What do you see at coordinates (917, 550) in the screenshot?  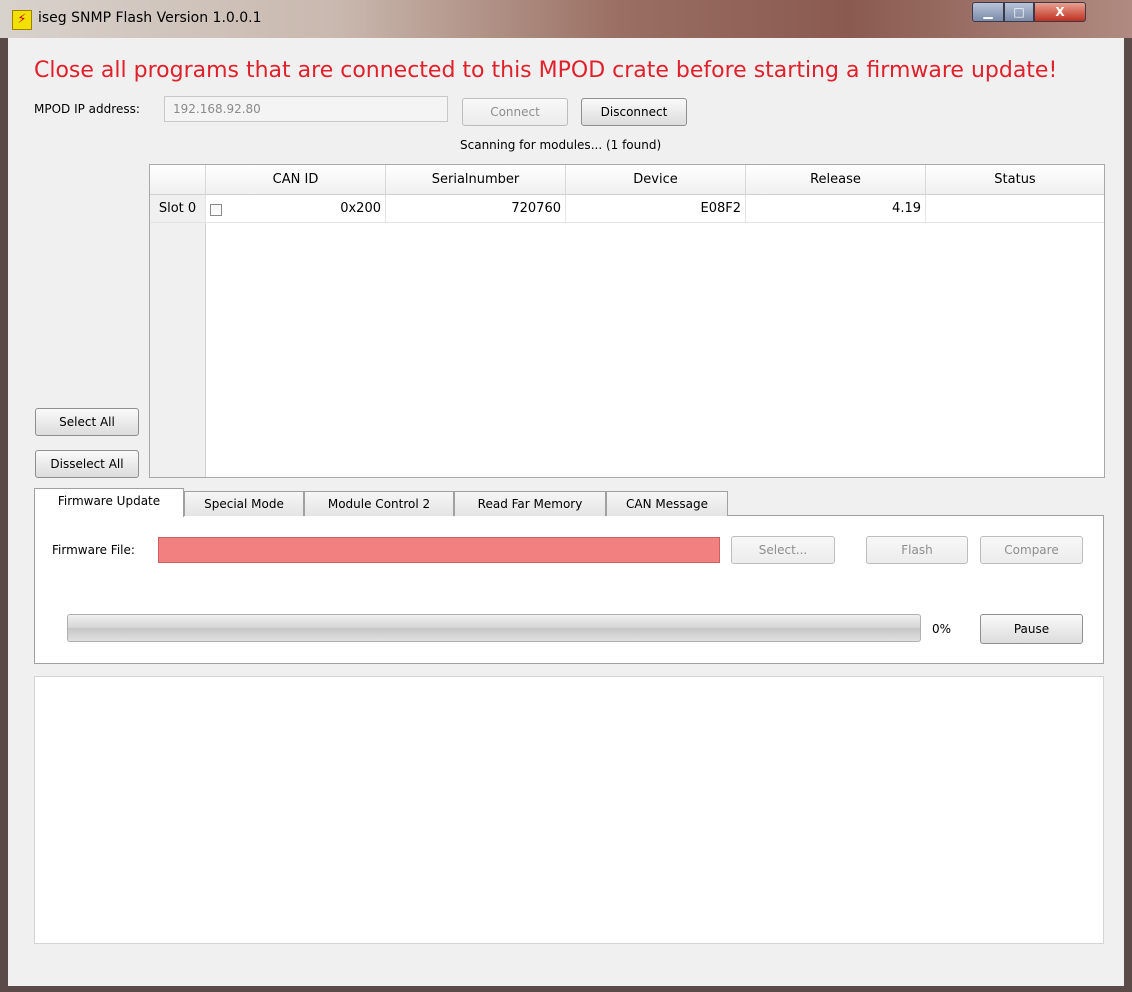 I see `flash-button: Flash` at bounding box center [917, 550].